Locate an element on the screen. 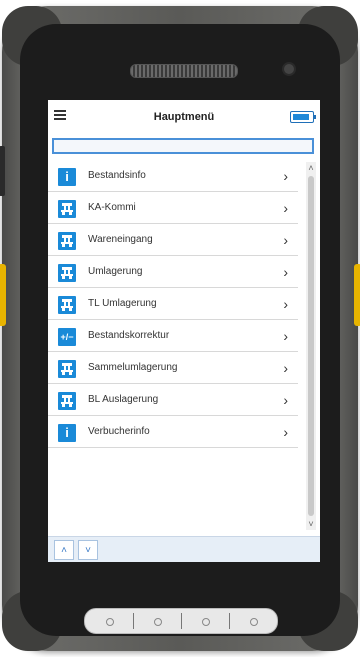 This screenshot has height=657, width=360. menu-item-tl-umlagerung: TL Umlagerung › is located at coordinates (173, 305).